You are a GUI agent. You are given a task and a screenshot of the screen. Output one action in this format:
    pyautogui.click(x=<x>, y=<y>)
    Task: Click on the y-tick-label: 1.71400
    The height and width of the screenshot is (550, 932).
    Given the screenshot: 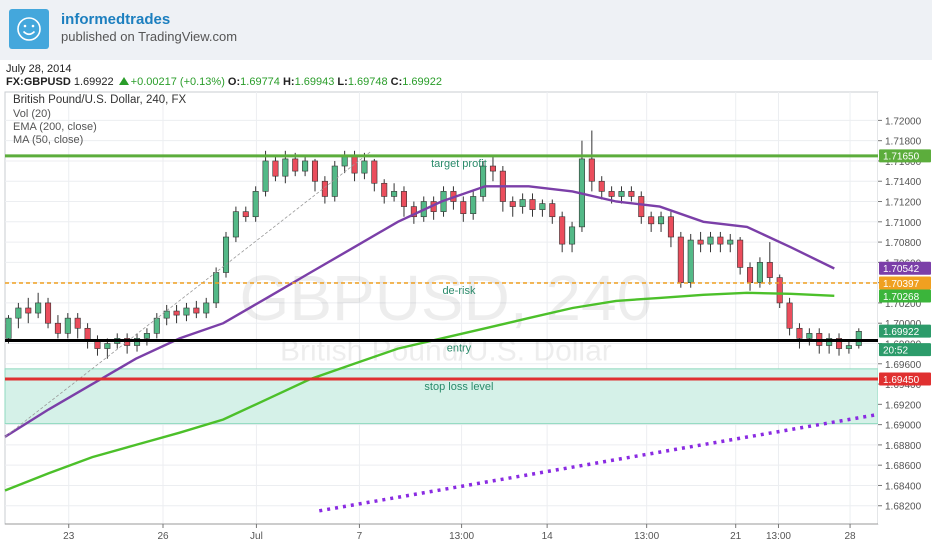 What is the action you would take?
    pyautogui.click(x=903, y=182)
    